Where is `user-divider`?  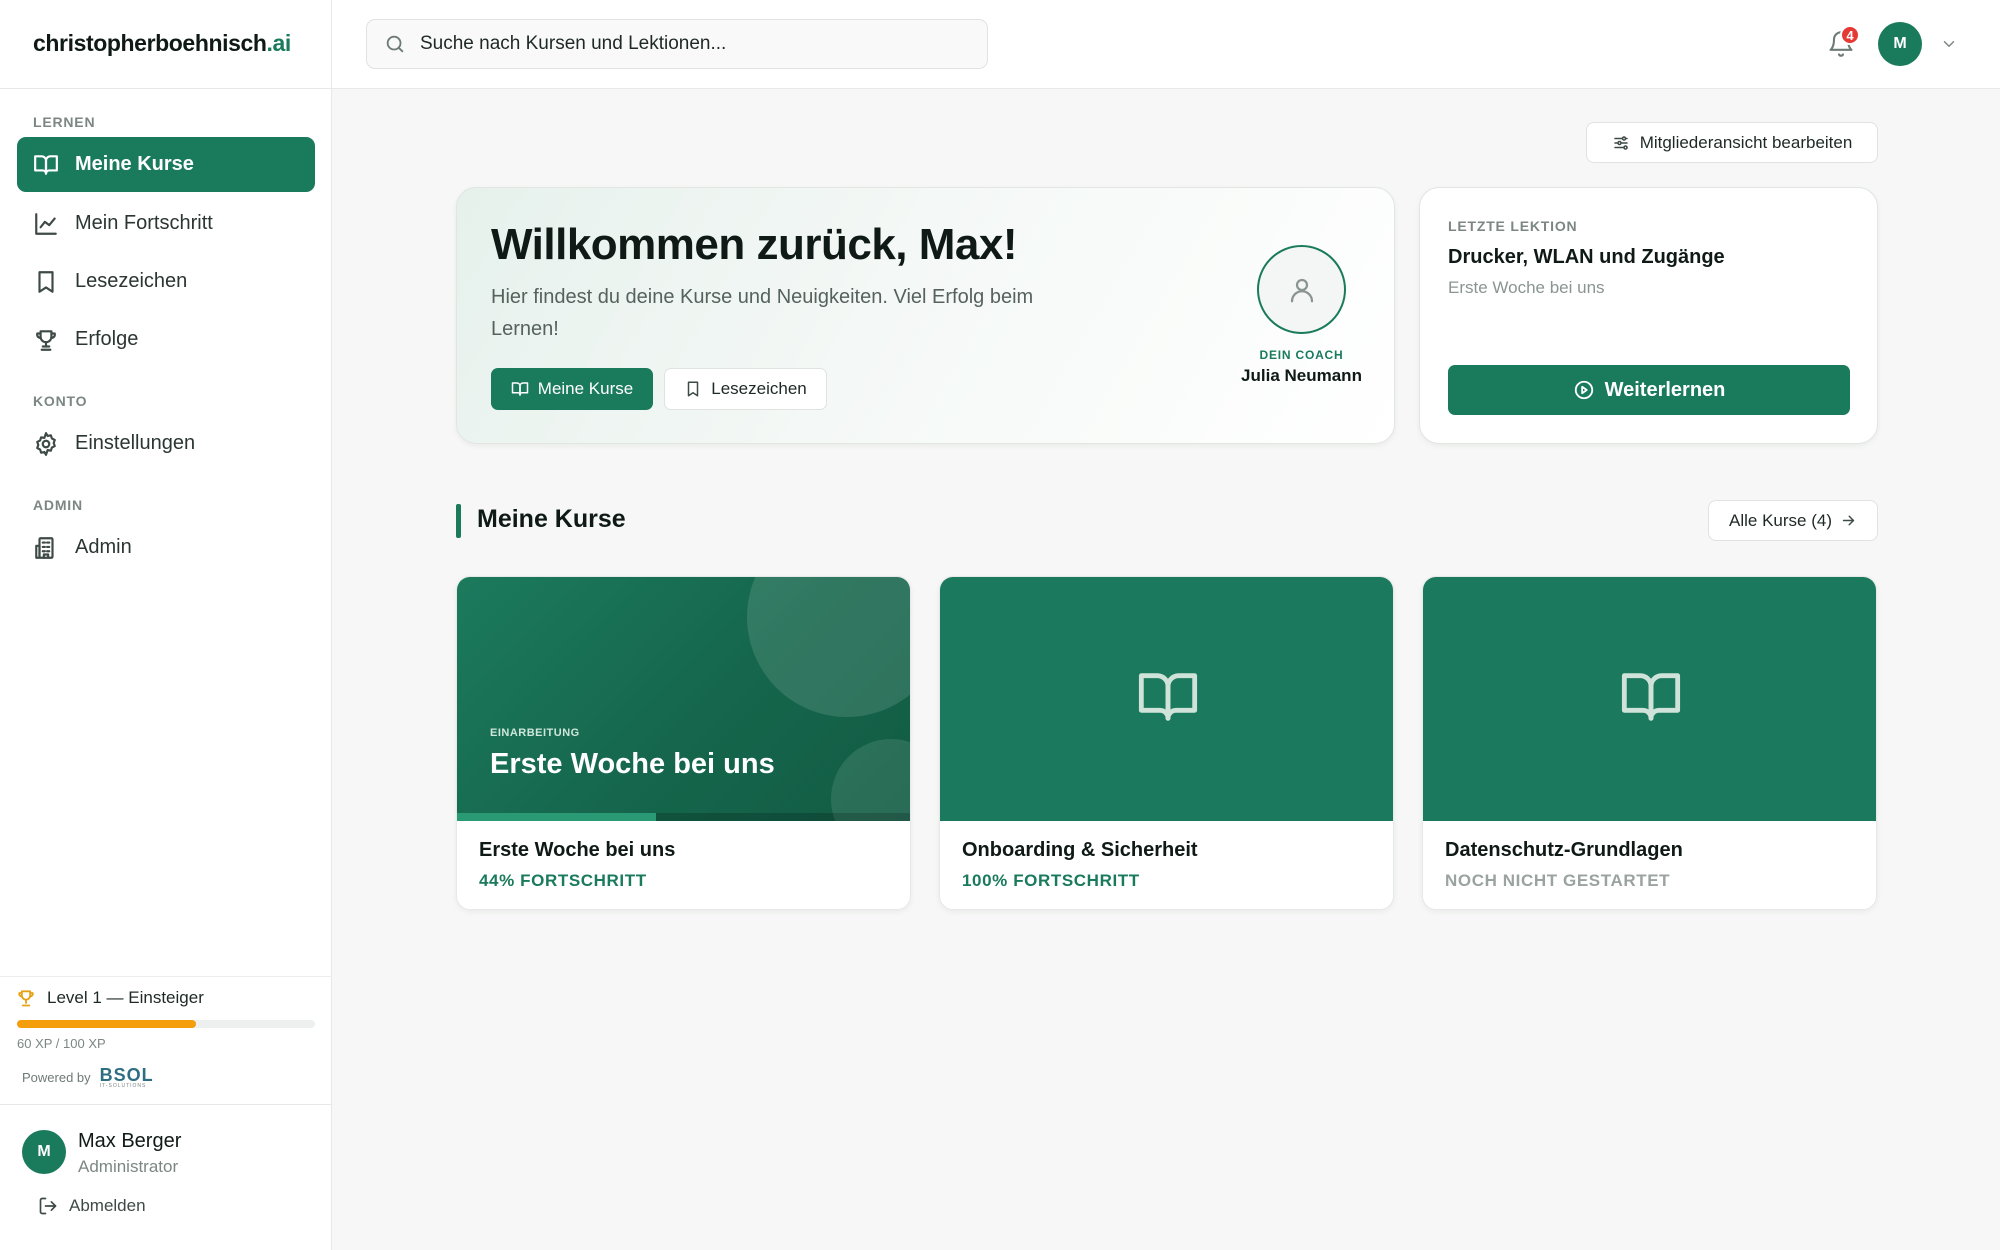 user-divider is located at coordinates (166, 1104).